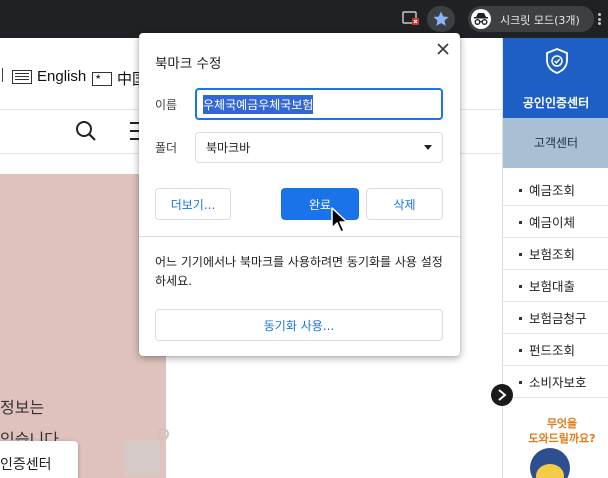 This screenshot has width=608, height=478. What do you see at coordinates (319, 104) in the screenshot?
I see `bookmark-name-input: 우체국예금우체국보험` at bounding box center [319, 104].